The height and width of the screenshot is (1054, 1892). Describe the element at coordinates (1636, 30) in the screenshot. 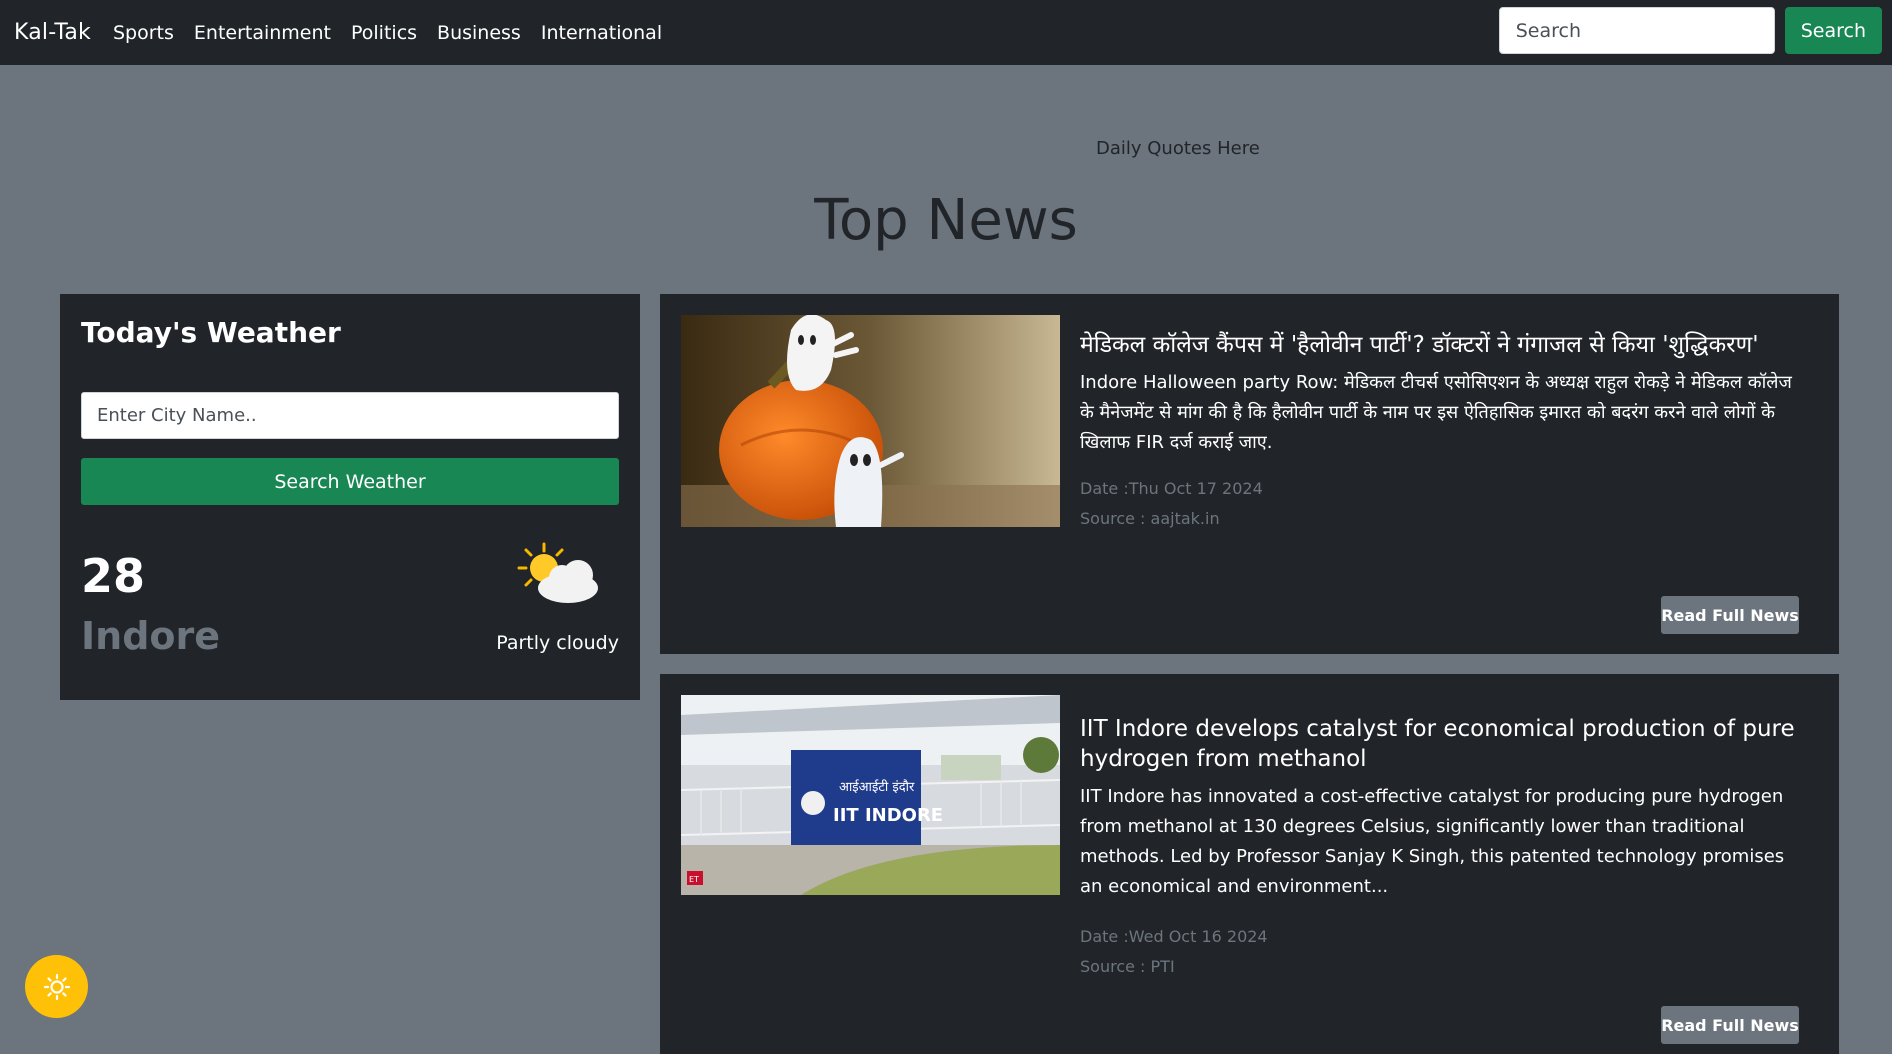

I see `search-input` at that location.